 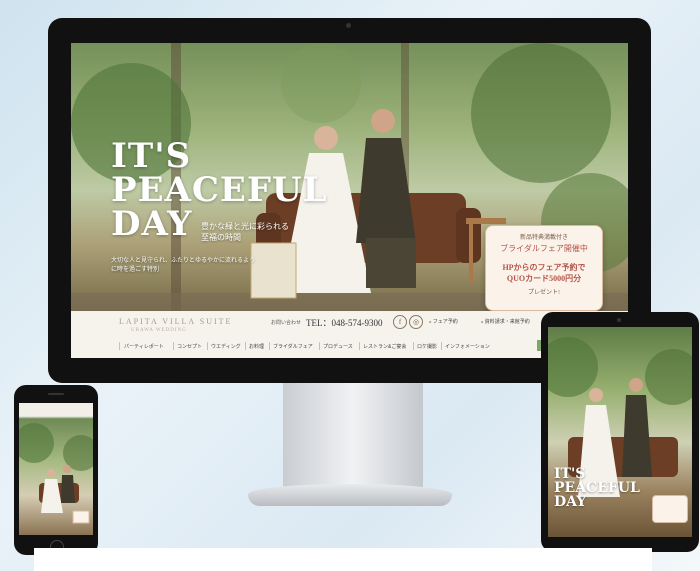 What do you see at coordinates (570, 502) in the screenshot?
I see `tablet-title-line: DAY` at bounding box center [570, 502].